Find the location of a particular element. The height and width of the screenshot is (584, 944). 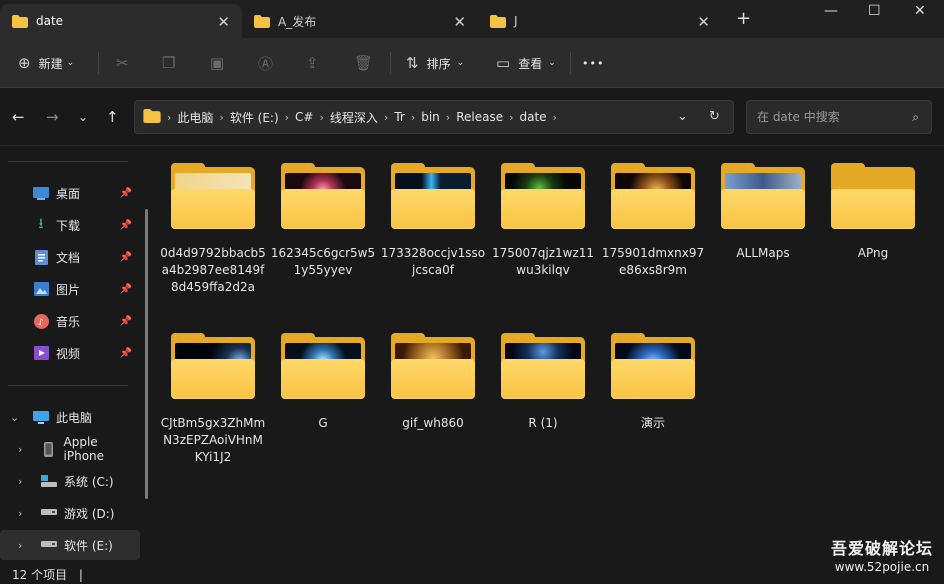

sidebar-item-drive-e: › 软件 (E:) is located at coordinates (70, 545).